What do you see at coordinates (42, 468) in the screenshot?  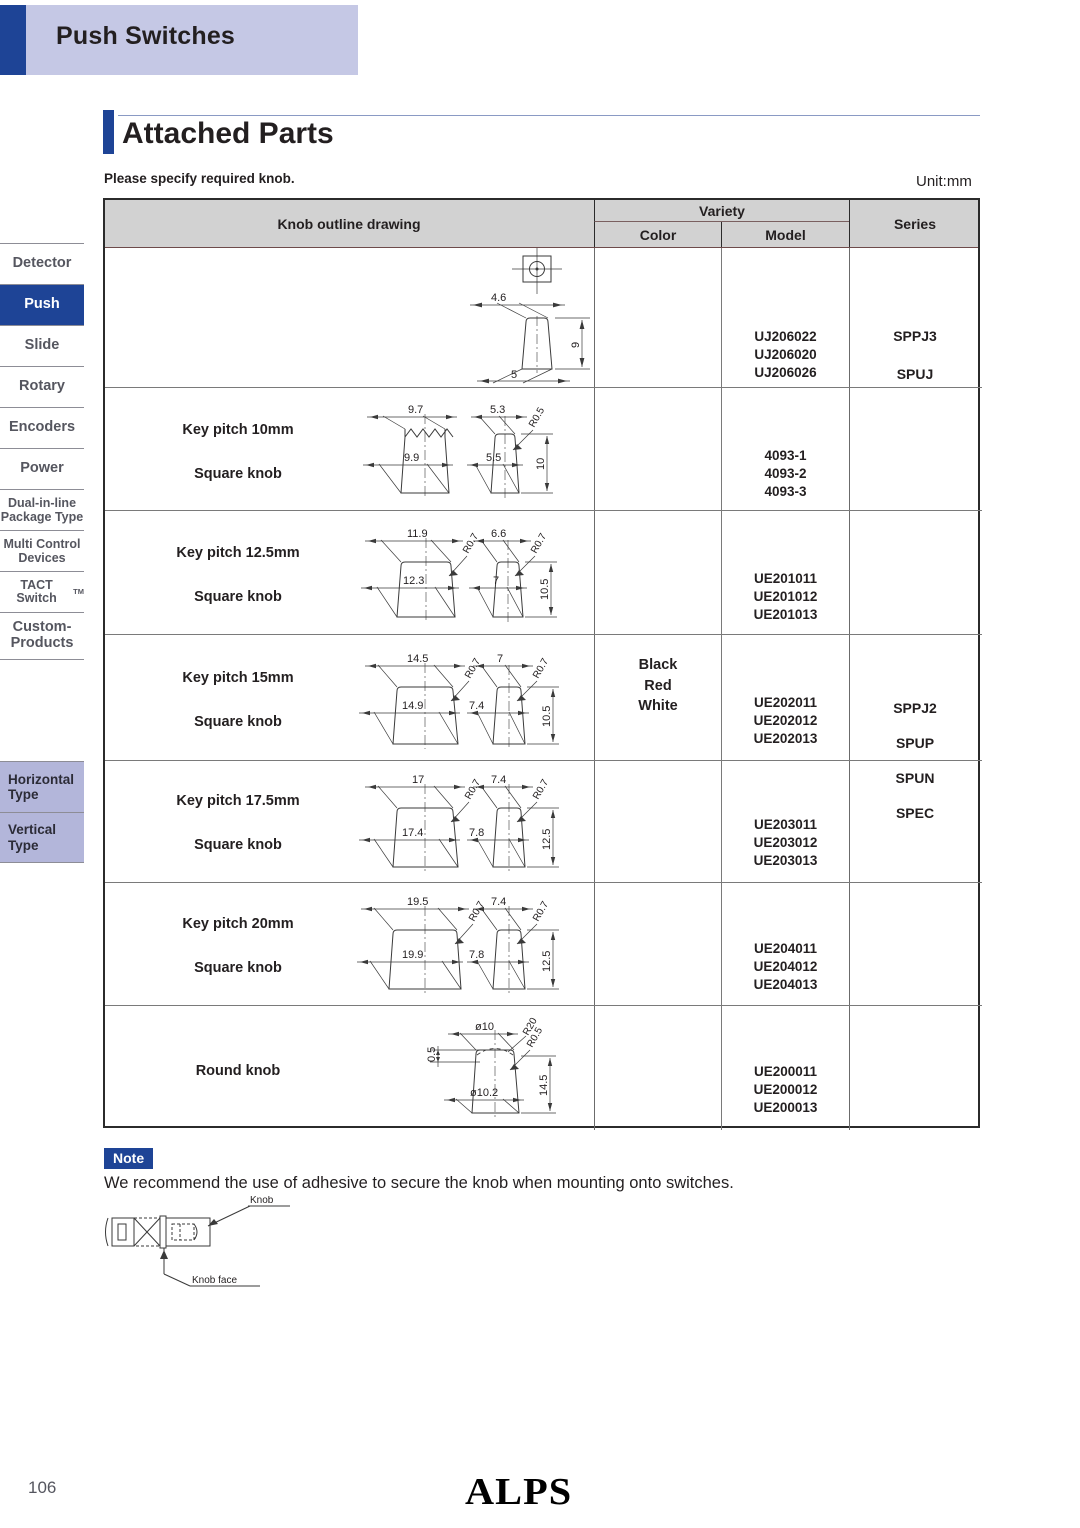 I see `sidebar-item-power: Power` at bounding box center [42, 468].